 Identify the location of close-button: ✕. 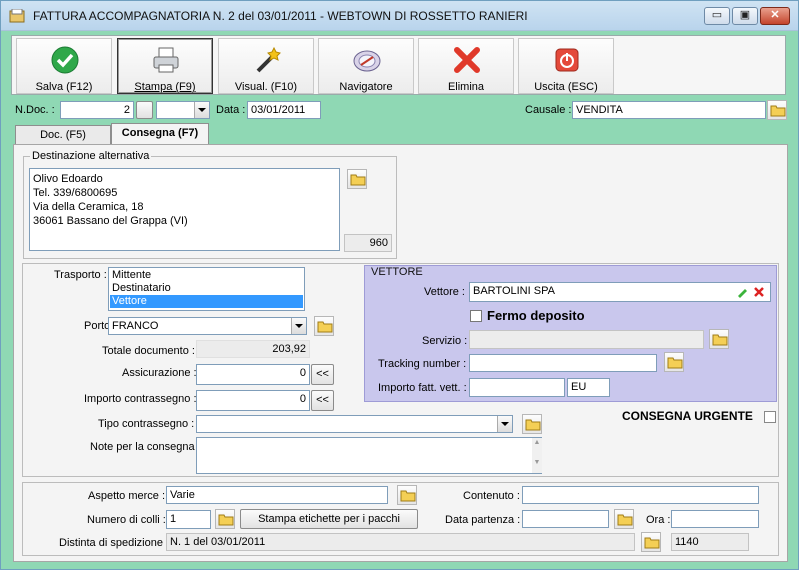
(775, 16).